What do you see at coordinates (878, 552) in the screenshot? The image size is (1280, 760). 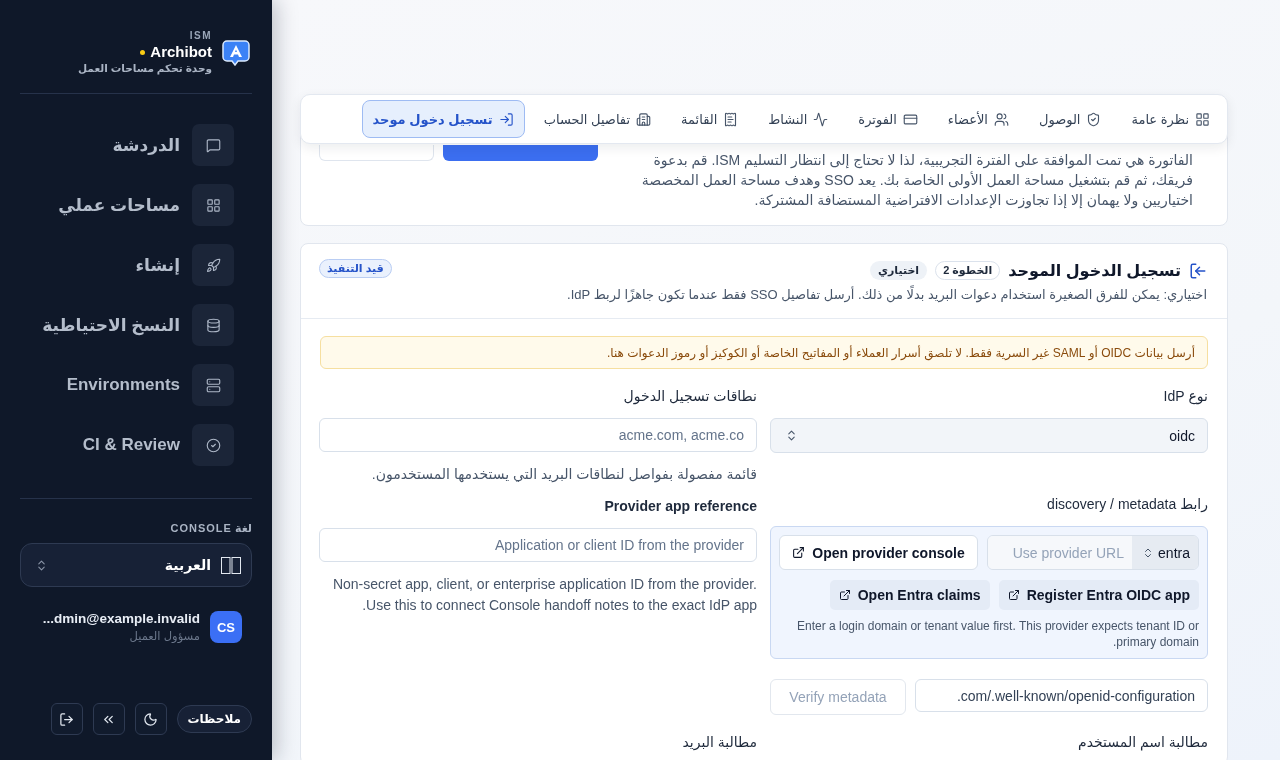 I see `open-console-button: Open provider console` at bounding box center [878, 552].